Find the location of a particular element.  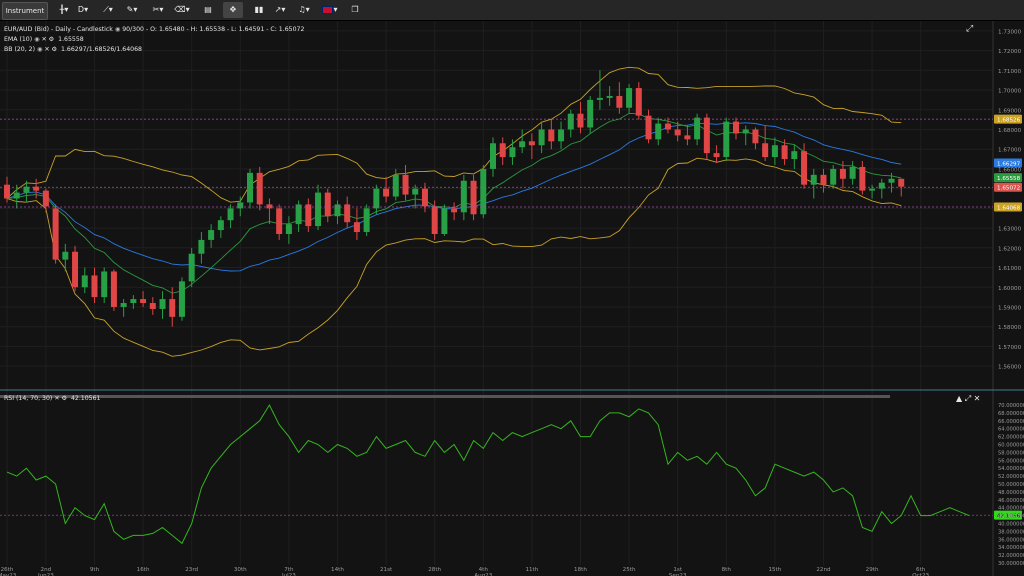

rsi-tick-label: 50.000000 is located at coordinates (1011, 485).